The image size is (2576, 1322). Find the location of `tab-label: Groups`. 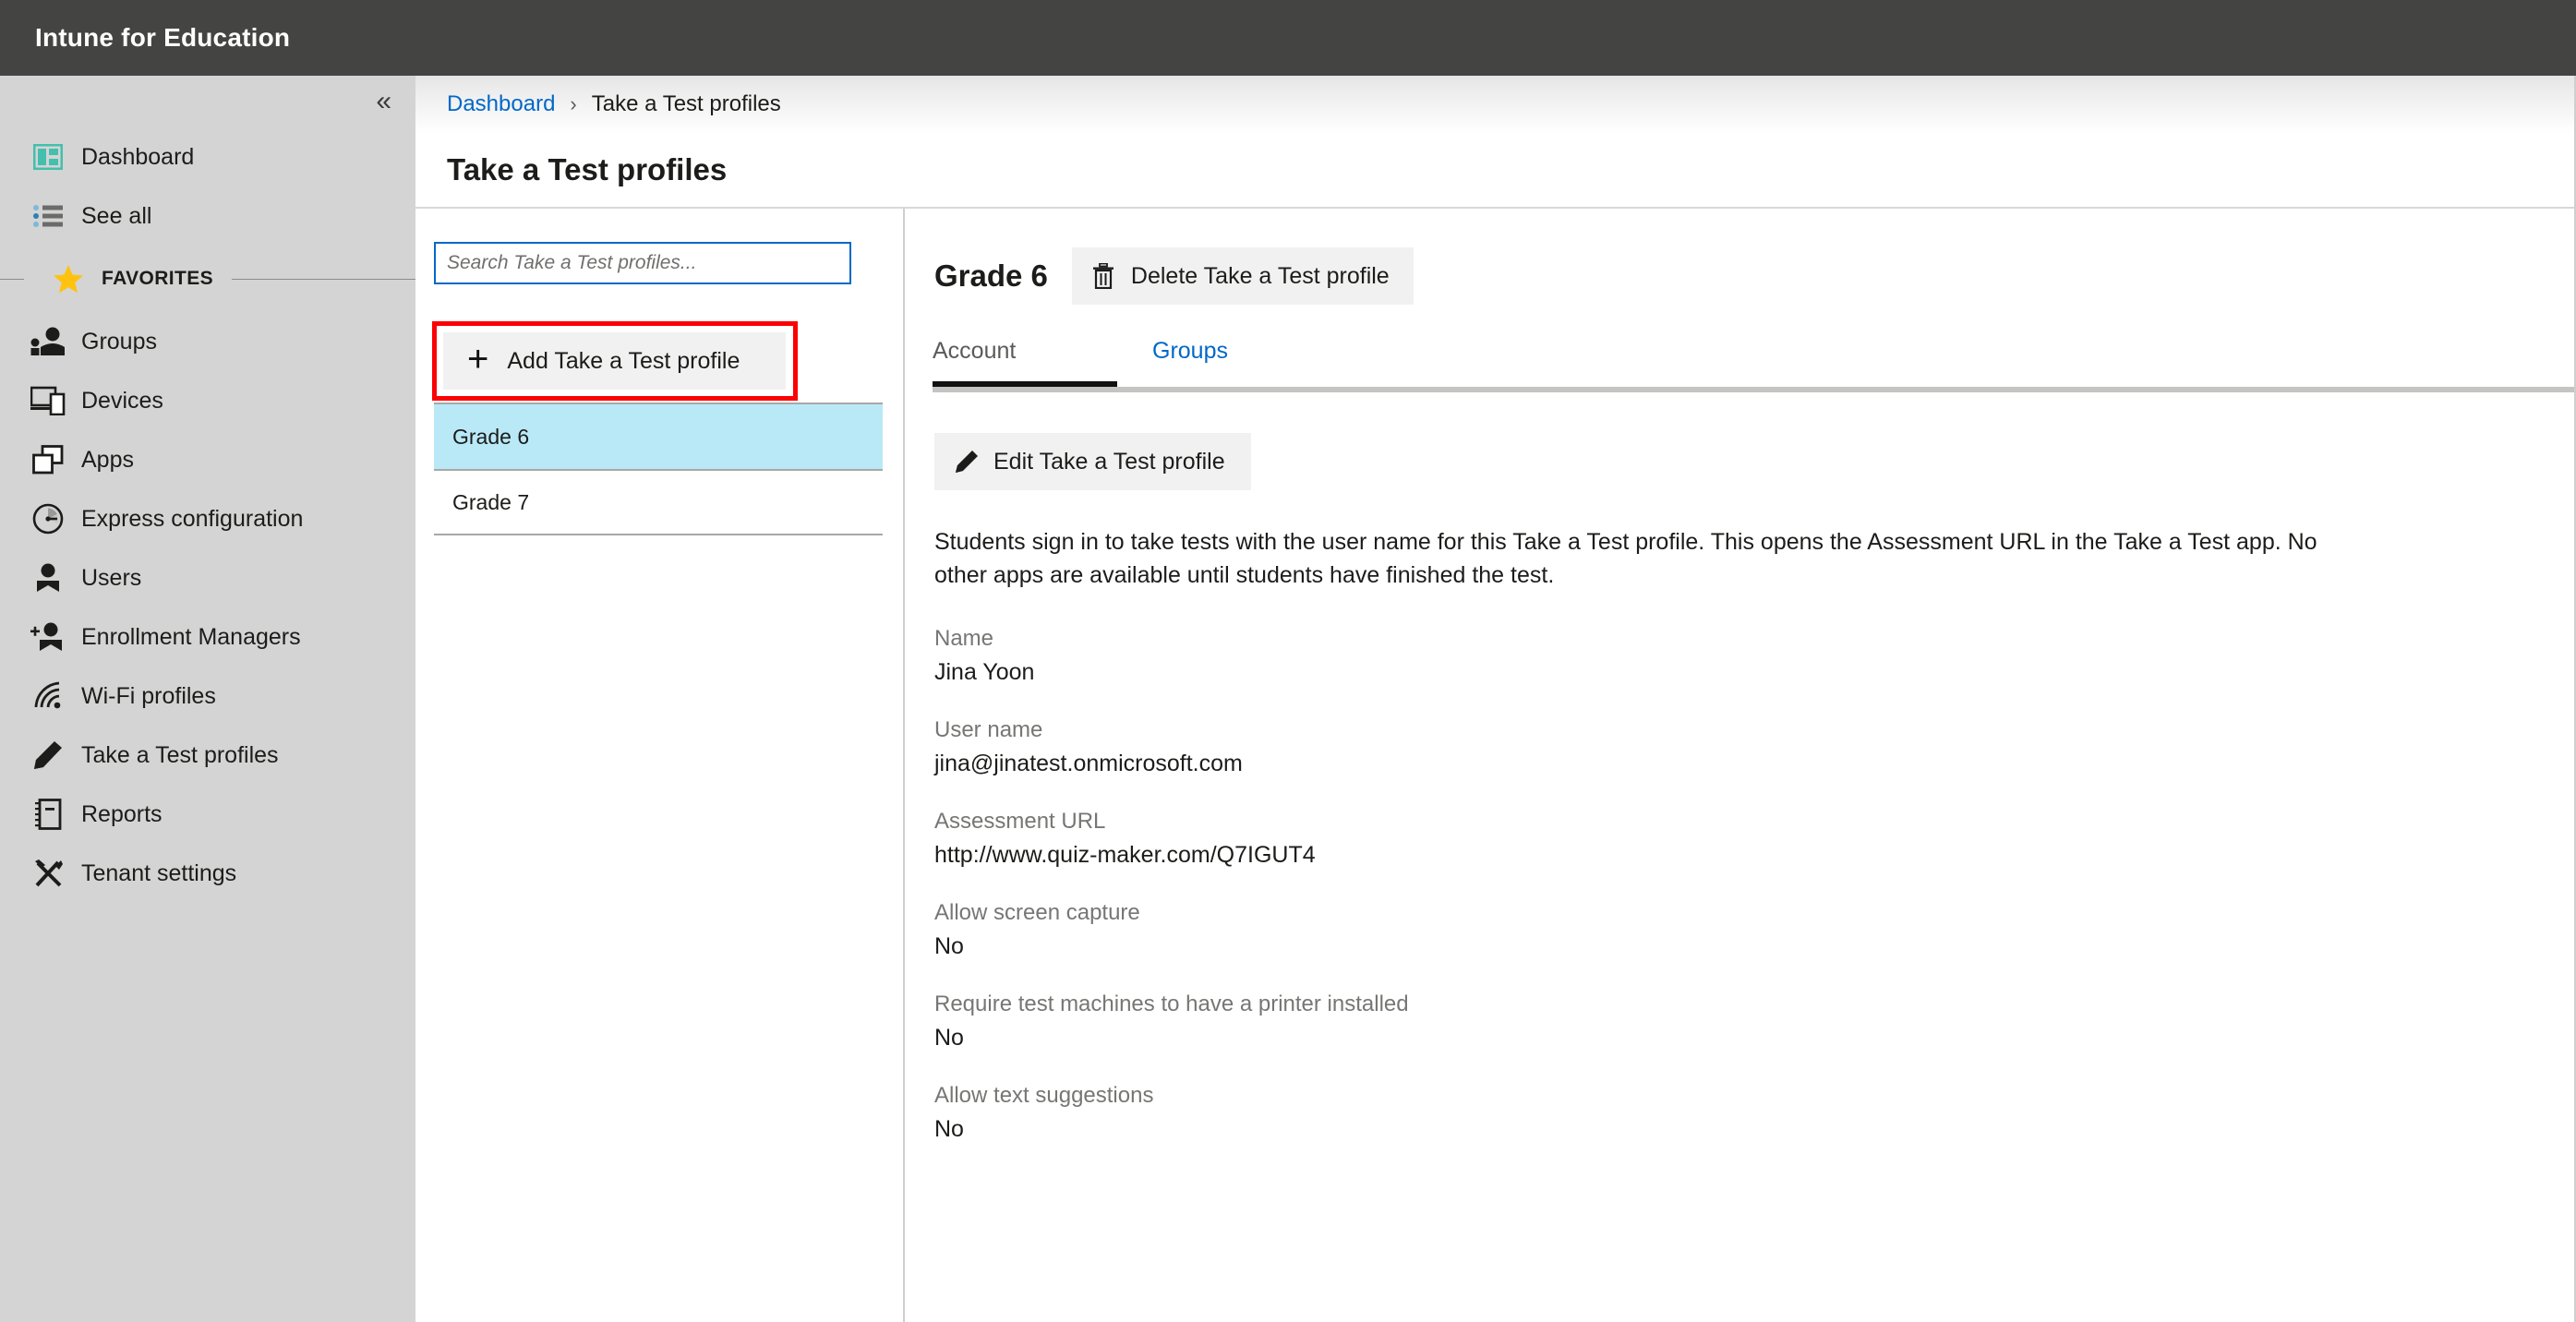

tab-label: Groups is located at coordinates (1190, 351).